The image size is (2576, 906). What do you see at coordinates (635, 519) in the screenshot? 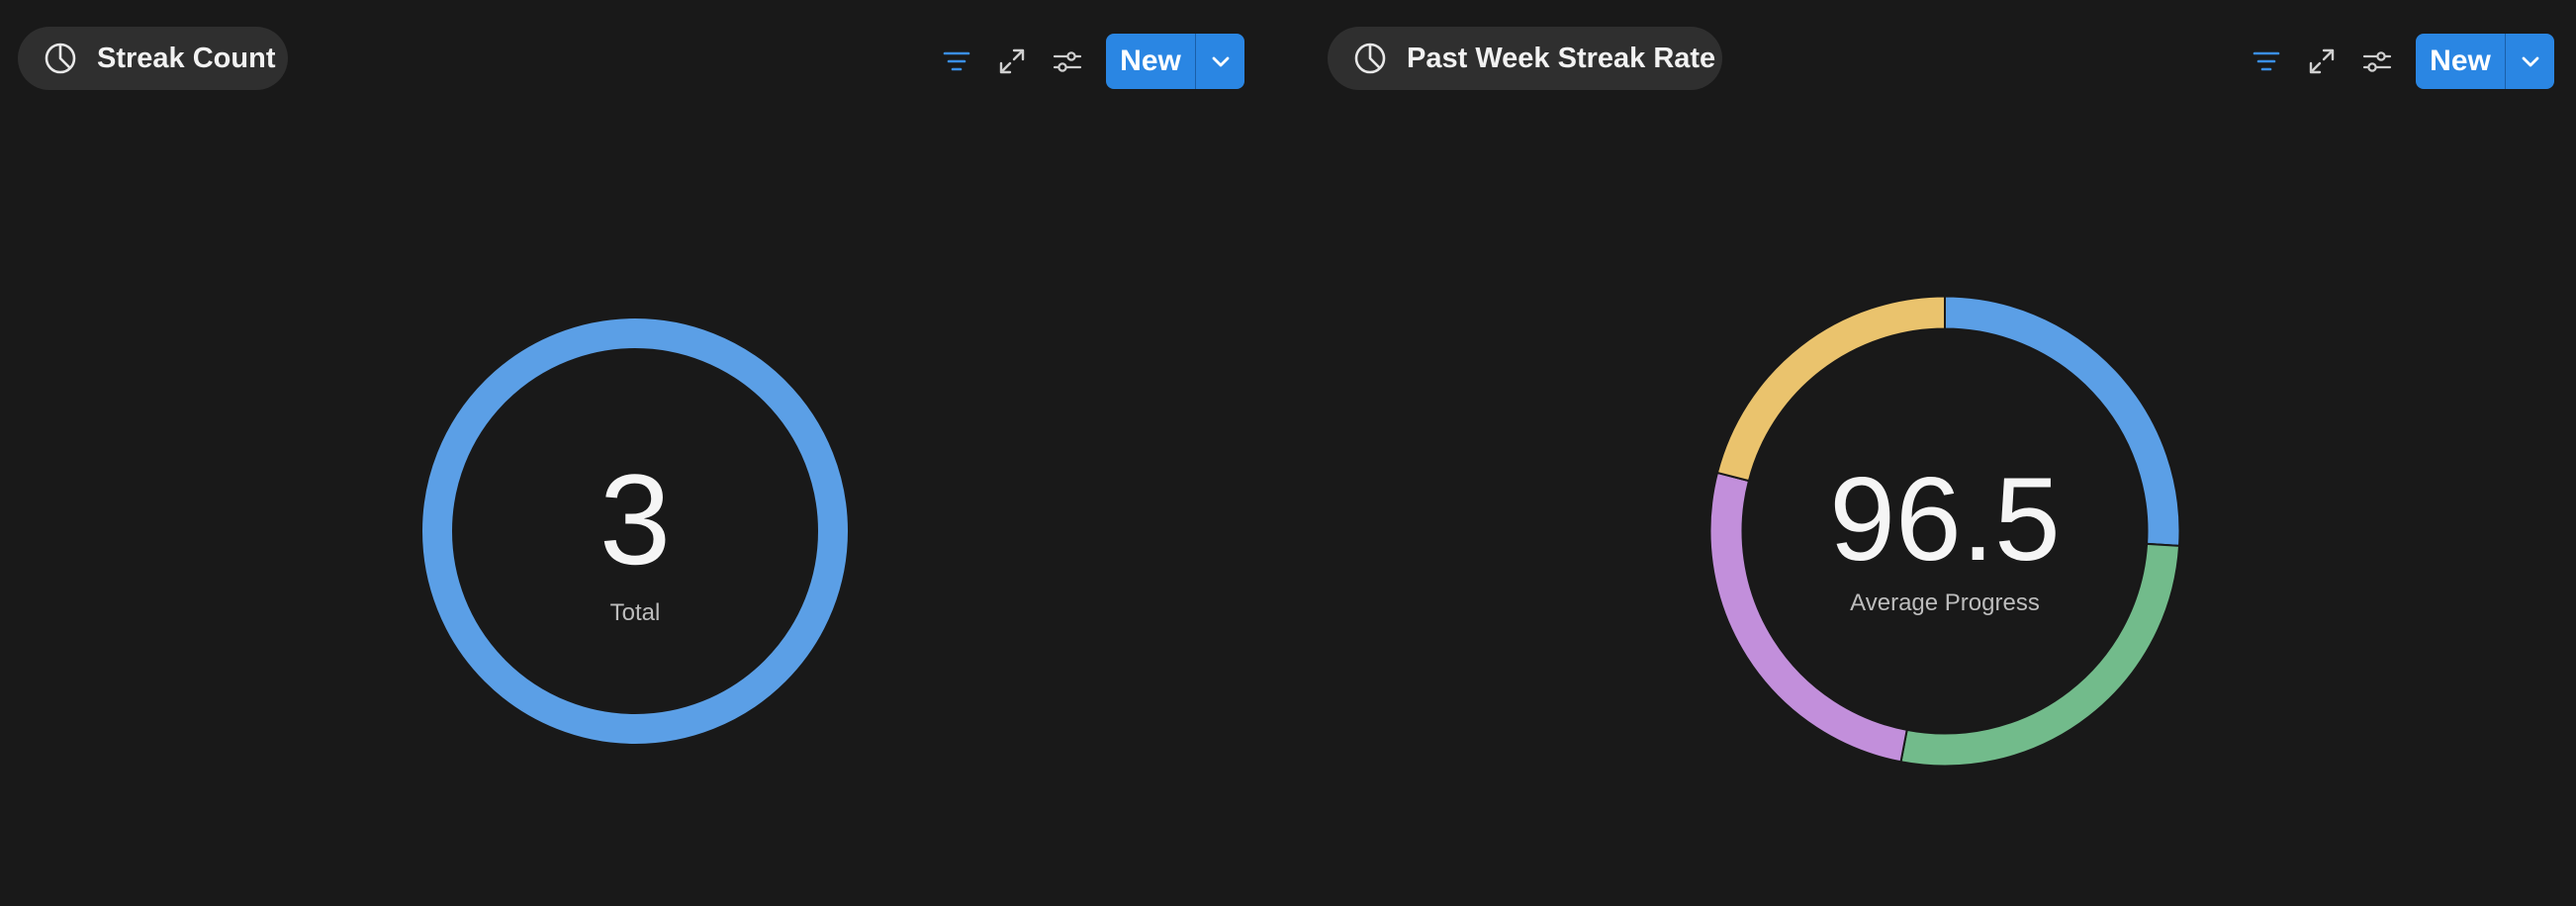
I see `center-value: 3` at bounding box center [635, 519].